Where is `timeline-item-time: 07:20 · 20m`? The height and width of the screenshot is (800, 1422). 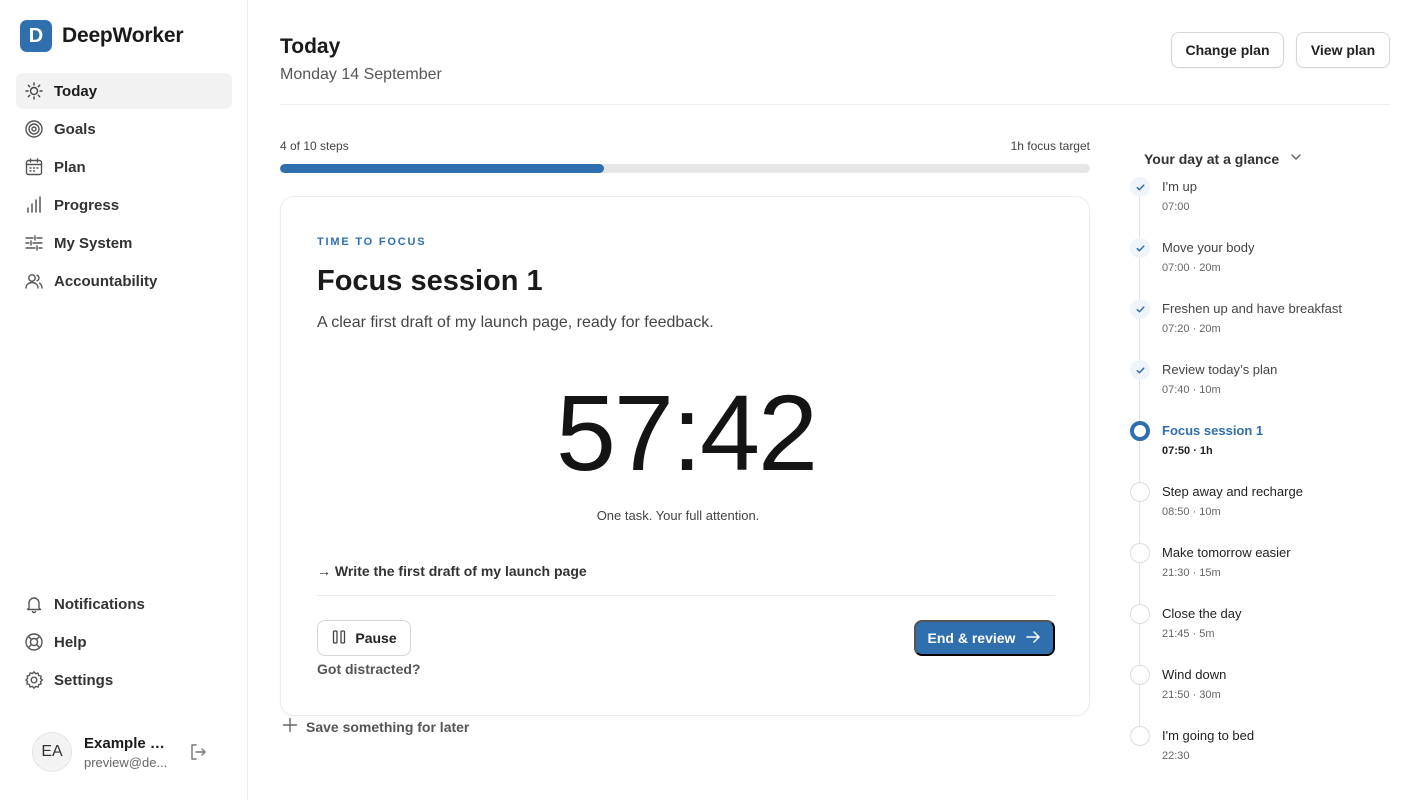 timeline-item-time: 07:20 · 20m is located at coordinates (1191, 329).